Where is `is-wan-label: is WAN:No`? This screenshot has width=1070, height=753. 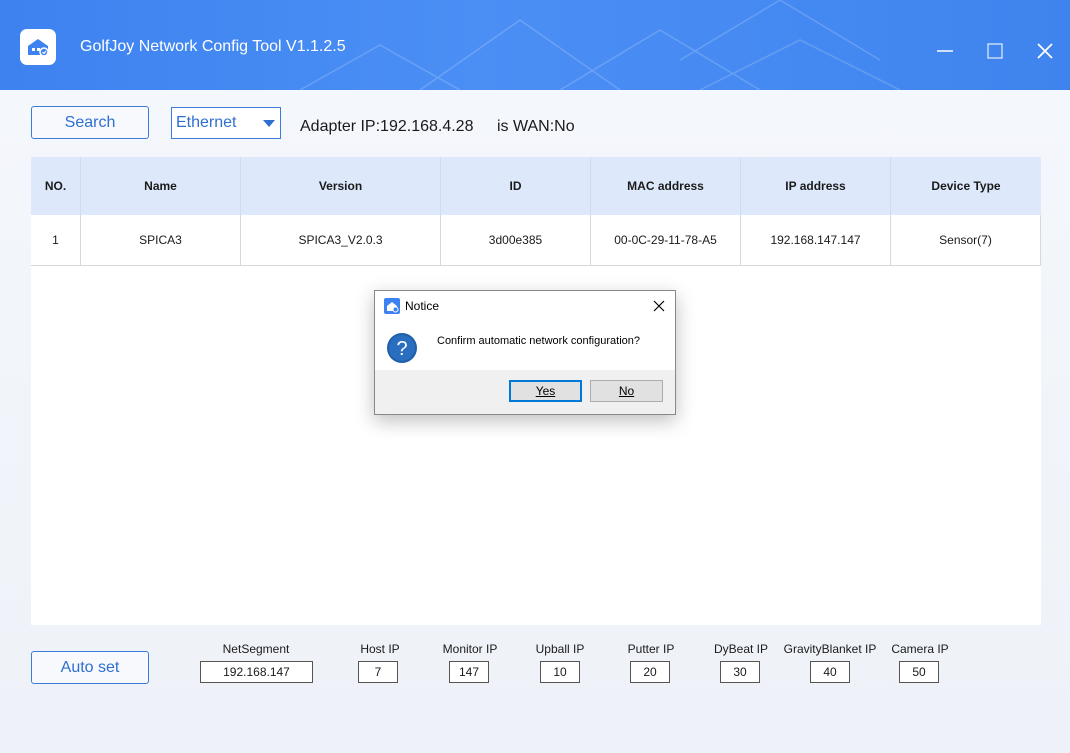
is-wan-label: is WAN:No is located at coordinates (536, 126).